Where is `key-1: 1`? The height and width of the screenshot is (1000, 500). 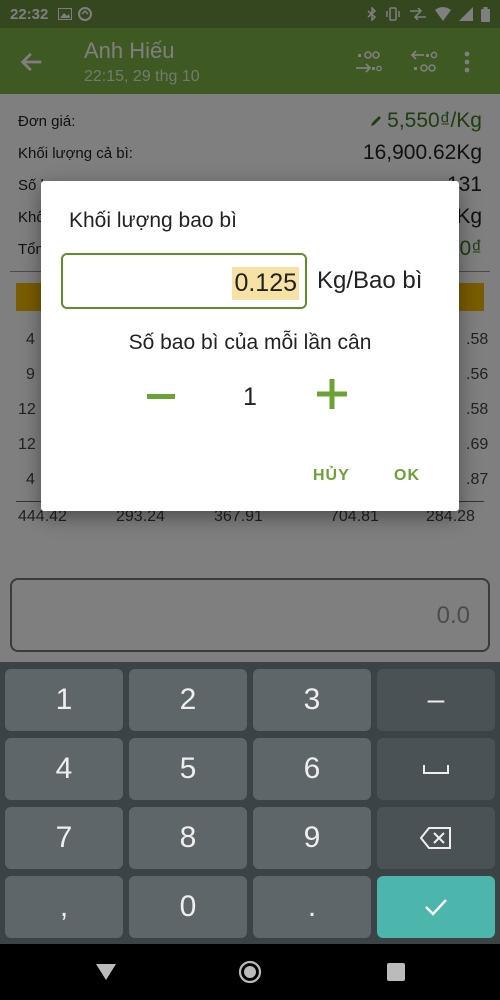 key-1: 1 is located at coordinates (64, 700).